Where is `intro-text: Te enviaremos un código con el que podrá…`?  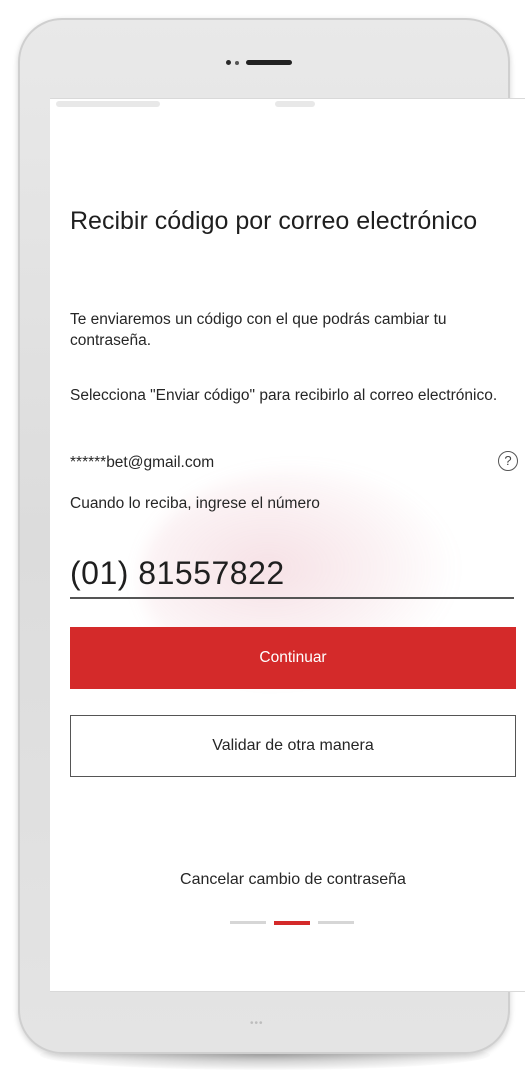 intro-text: Te enviaremos un código con el que podrá… is located at coordinates (258, 330).